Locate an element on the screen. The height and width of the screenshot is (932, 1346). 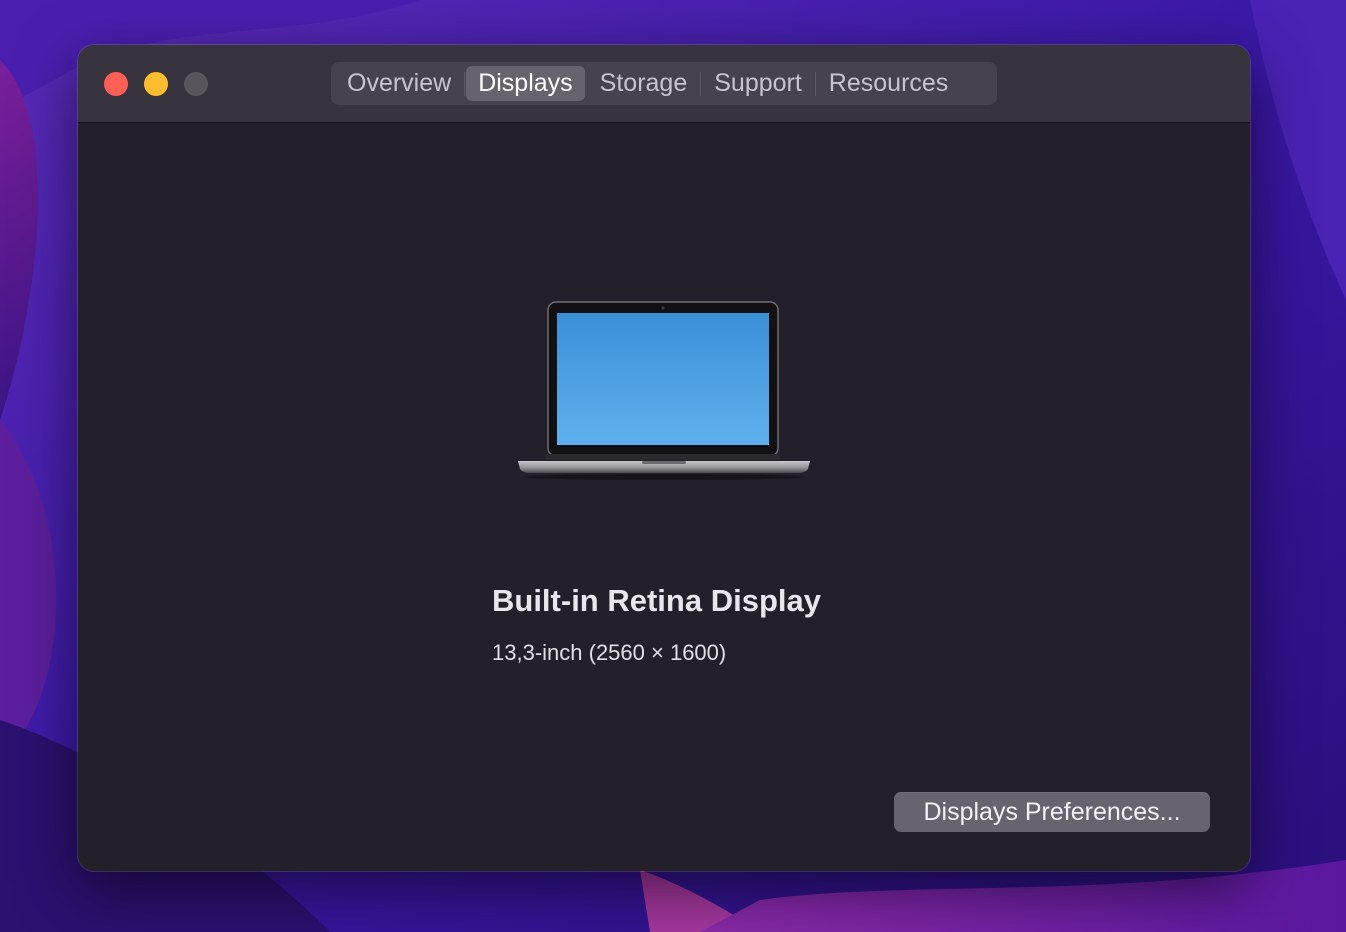
tab-support: Support is located at coordinates (758, 83).